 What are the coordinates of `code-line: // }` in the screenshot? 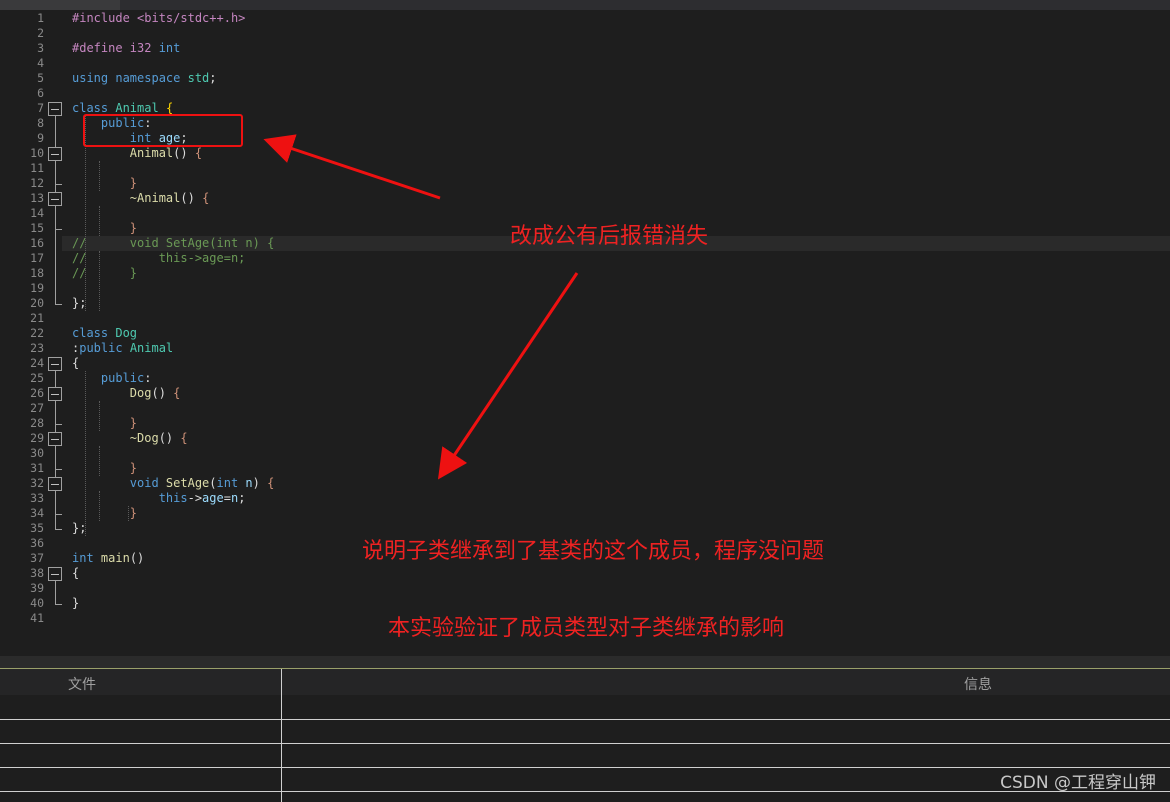 It's located at (104, 273).